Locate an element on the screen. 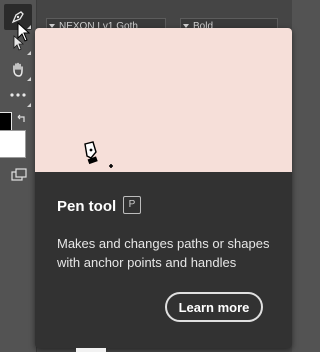 This screenshot has height=352, width=320. canvas-edge is located at coordinates (91, 350).